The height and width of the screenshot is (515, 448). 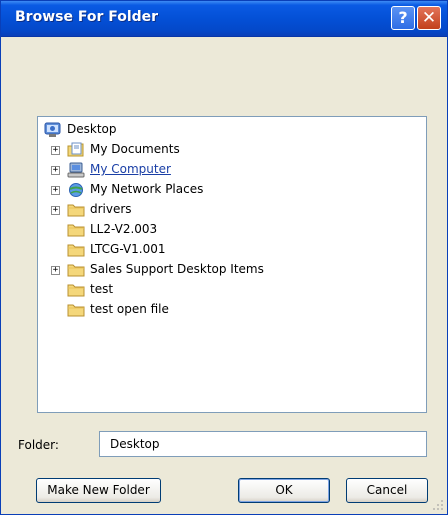 What do you see at coordinates (438, 505) in the screenshot?
I see `resize-grip-icon` at bounding box center [438, 505].